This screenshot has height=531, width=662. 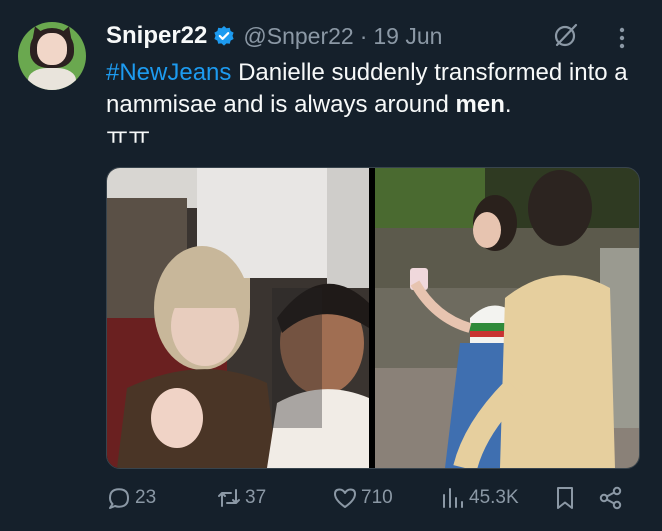 I want to click on views-icon, so click(x=453, y=498).